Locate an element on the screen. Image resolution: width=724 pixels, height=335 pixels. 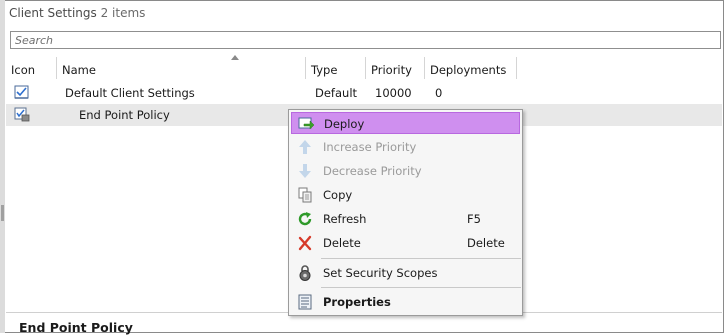
row-name: End Point Policy is located at coordinates (124, 115).